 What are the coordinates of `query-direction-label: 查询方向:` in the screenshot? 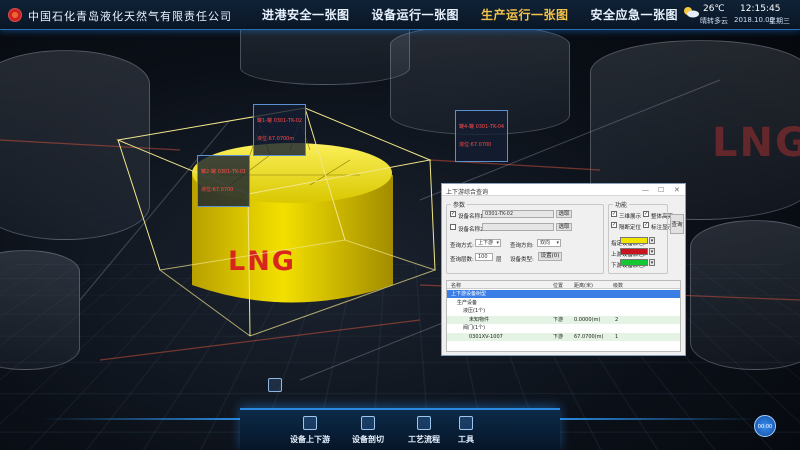 It's located at (522, 246).